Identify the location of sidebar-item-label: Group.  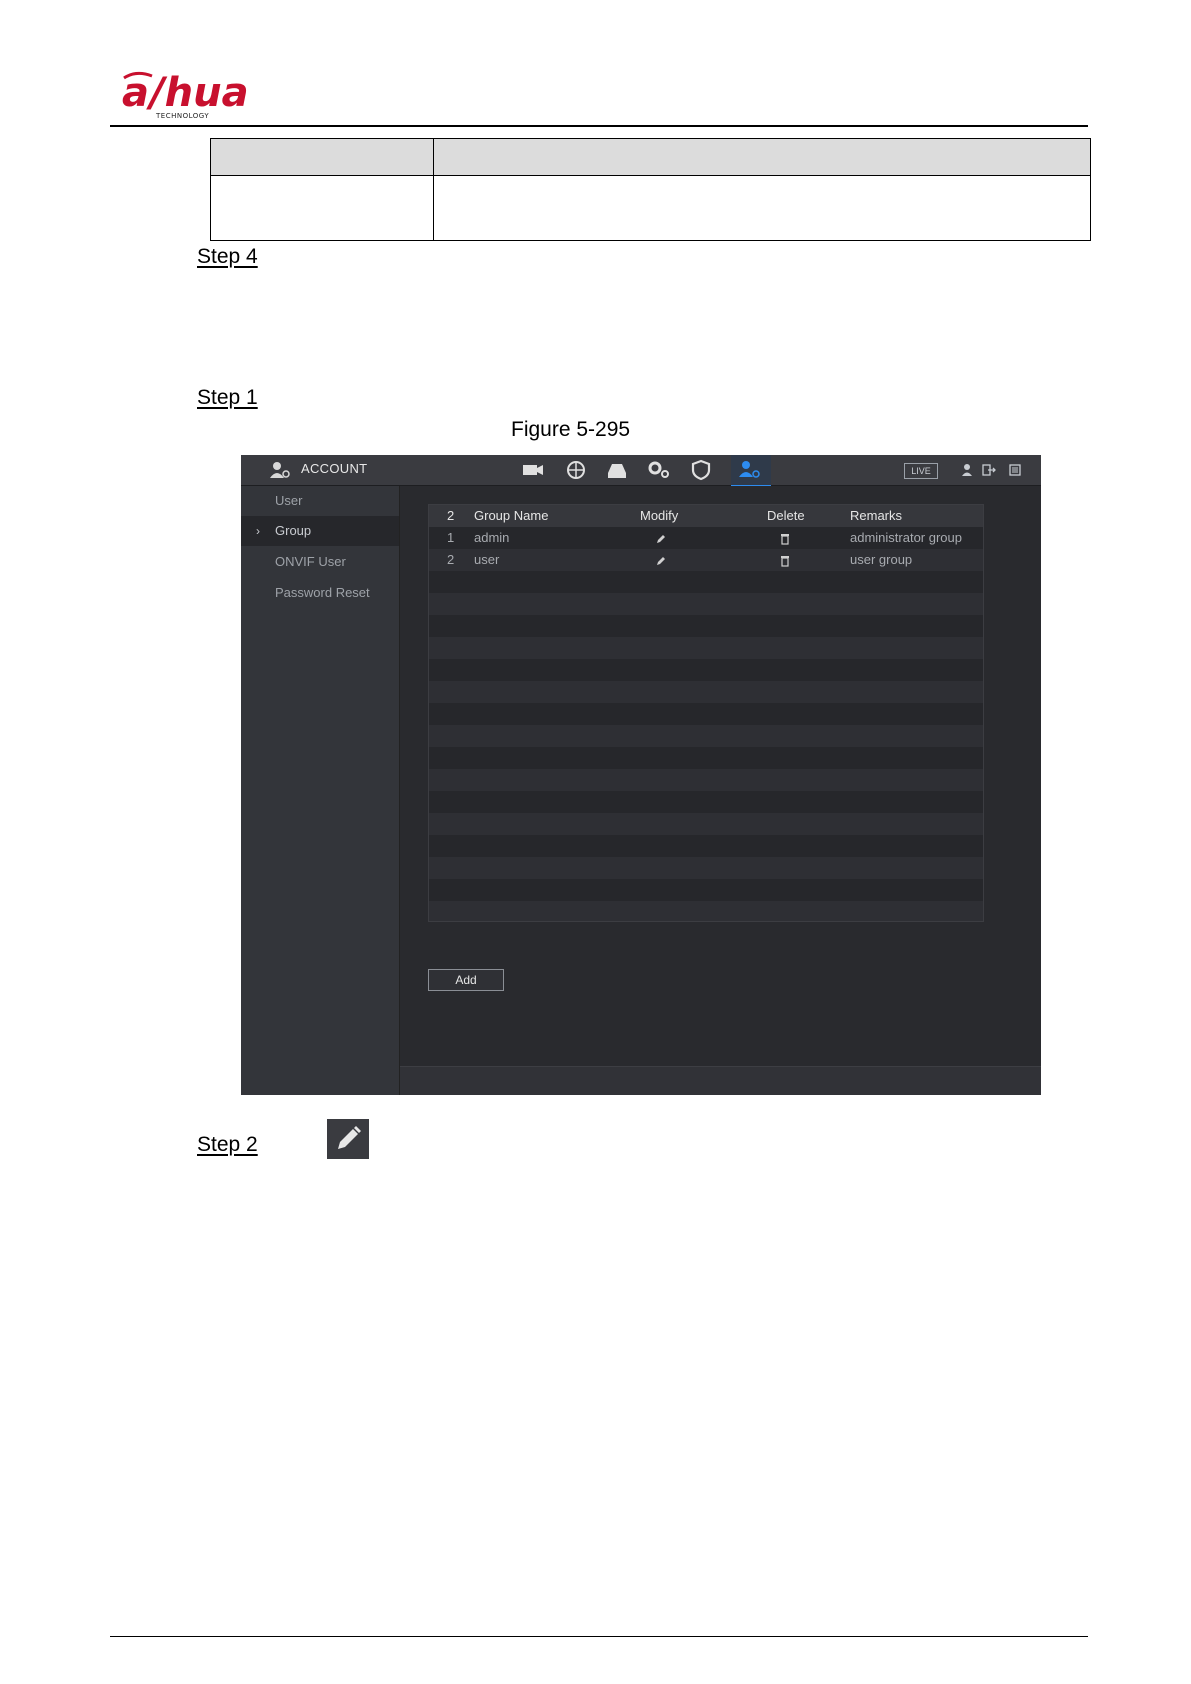
(293, 530).